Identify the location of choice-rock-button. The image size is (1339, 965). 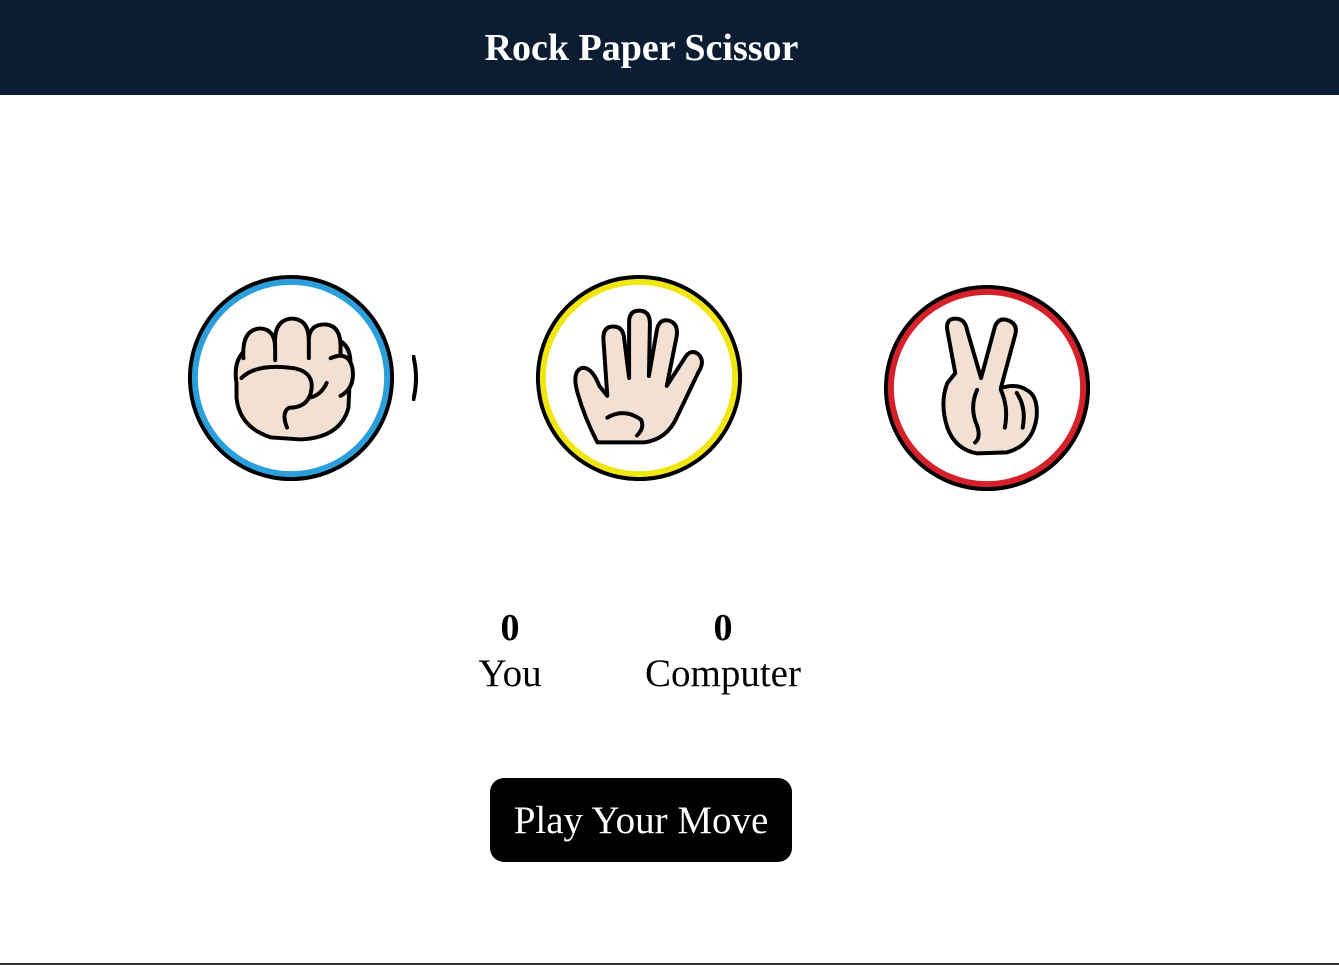
(291, 378).